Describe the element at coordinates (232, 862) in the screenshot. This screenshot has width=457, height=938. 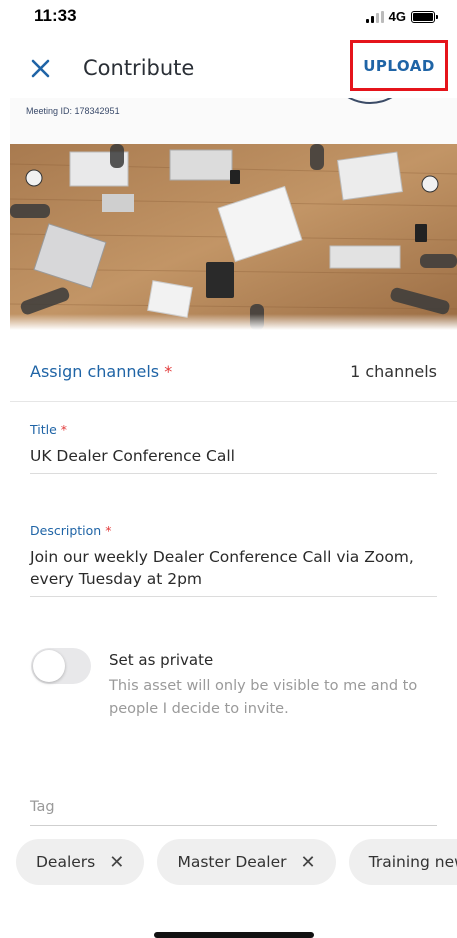
I see `tag-chip-label: Master Dealer` at that location.